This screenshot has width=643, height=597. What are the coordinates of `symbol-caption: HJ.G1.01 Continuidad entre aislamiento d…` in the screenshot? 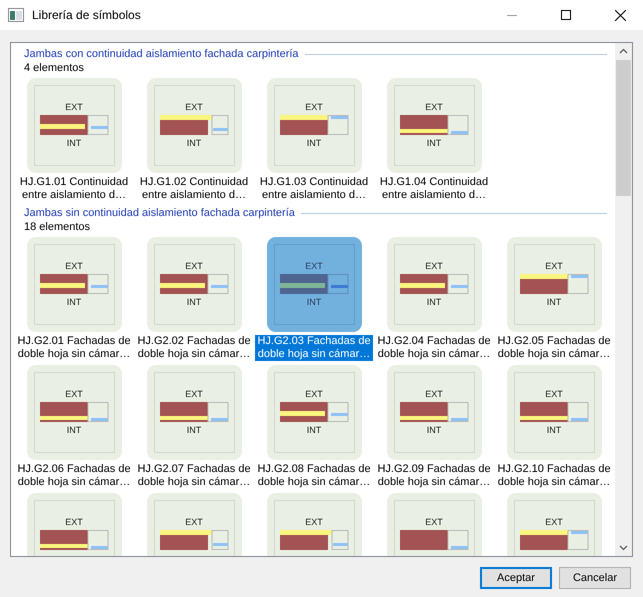 It's located at (74, 189).